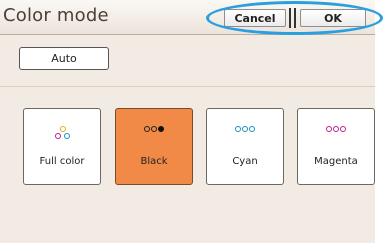  I want to click on divider, so click(187, 86).